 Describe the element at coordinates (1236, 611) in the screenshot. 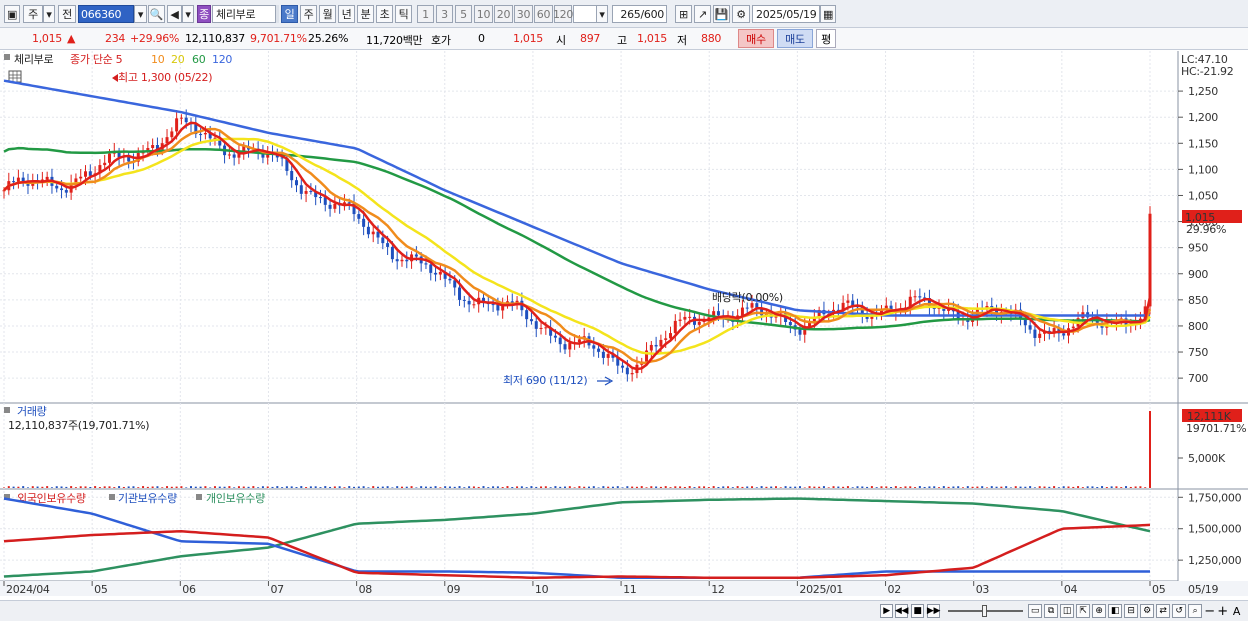

I see `font-size-icon: A` at that location.